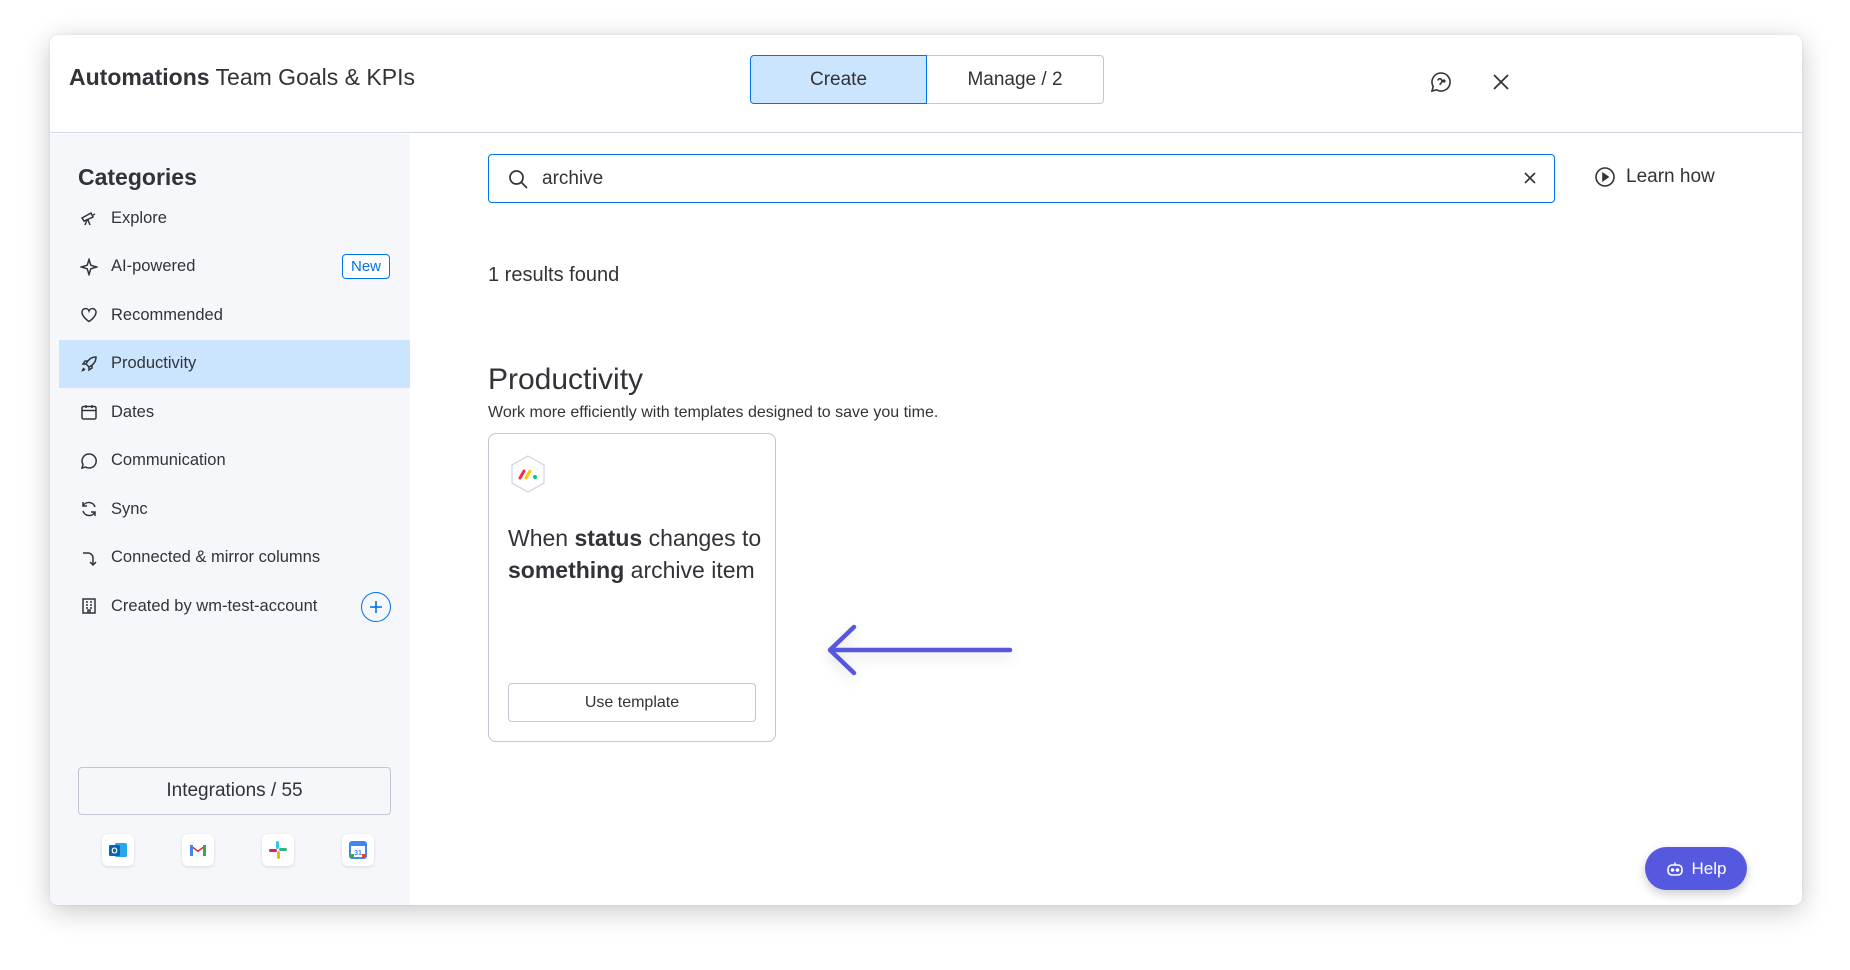 This screenshot has height=970, width=1850. I want to click on title-board-name: Team Goals & KPIs, so click(315, 77).